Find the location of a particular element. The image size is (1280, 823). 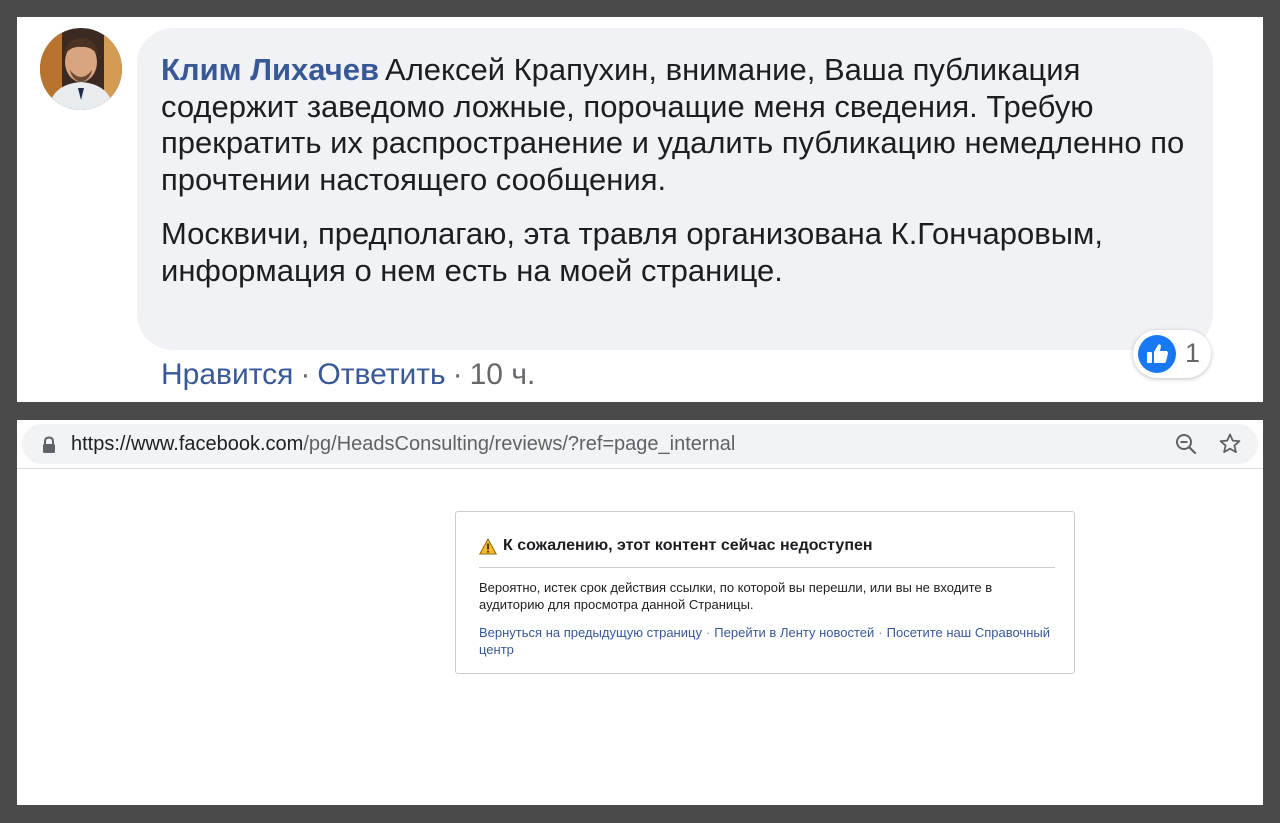

reply-button: Ответить is located at coordinates (381, 374).